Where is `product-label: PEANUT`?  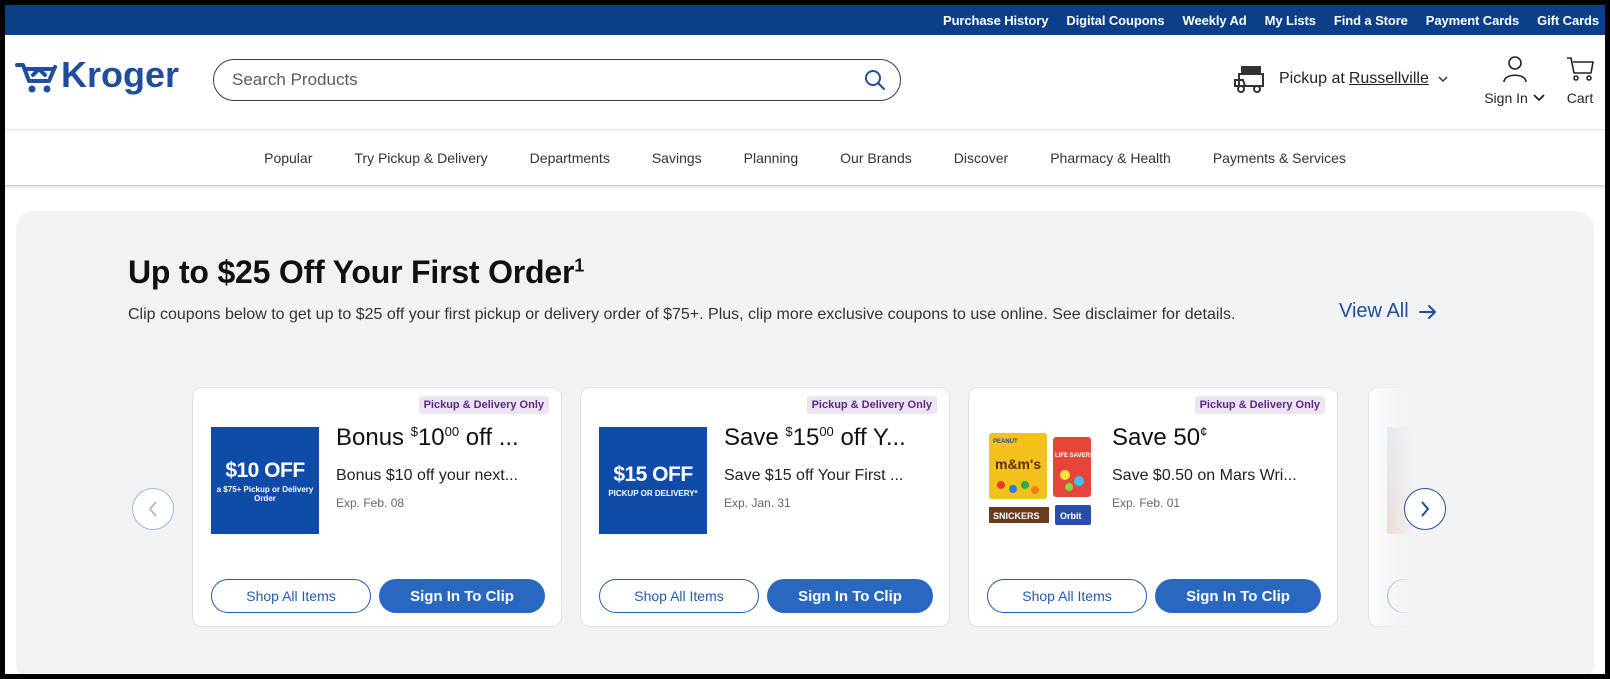 product-label: PEANUT is located at coordinates (1005, 442).